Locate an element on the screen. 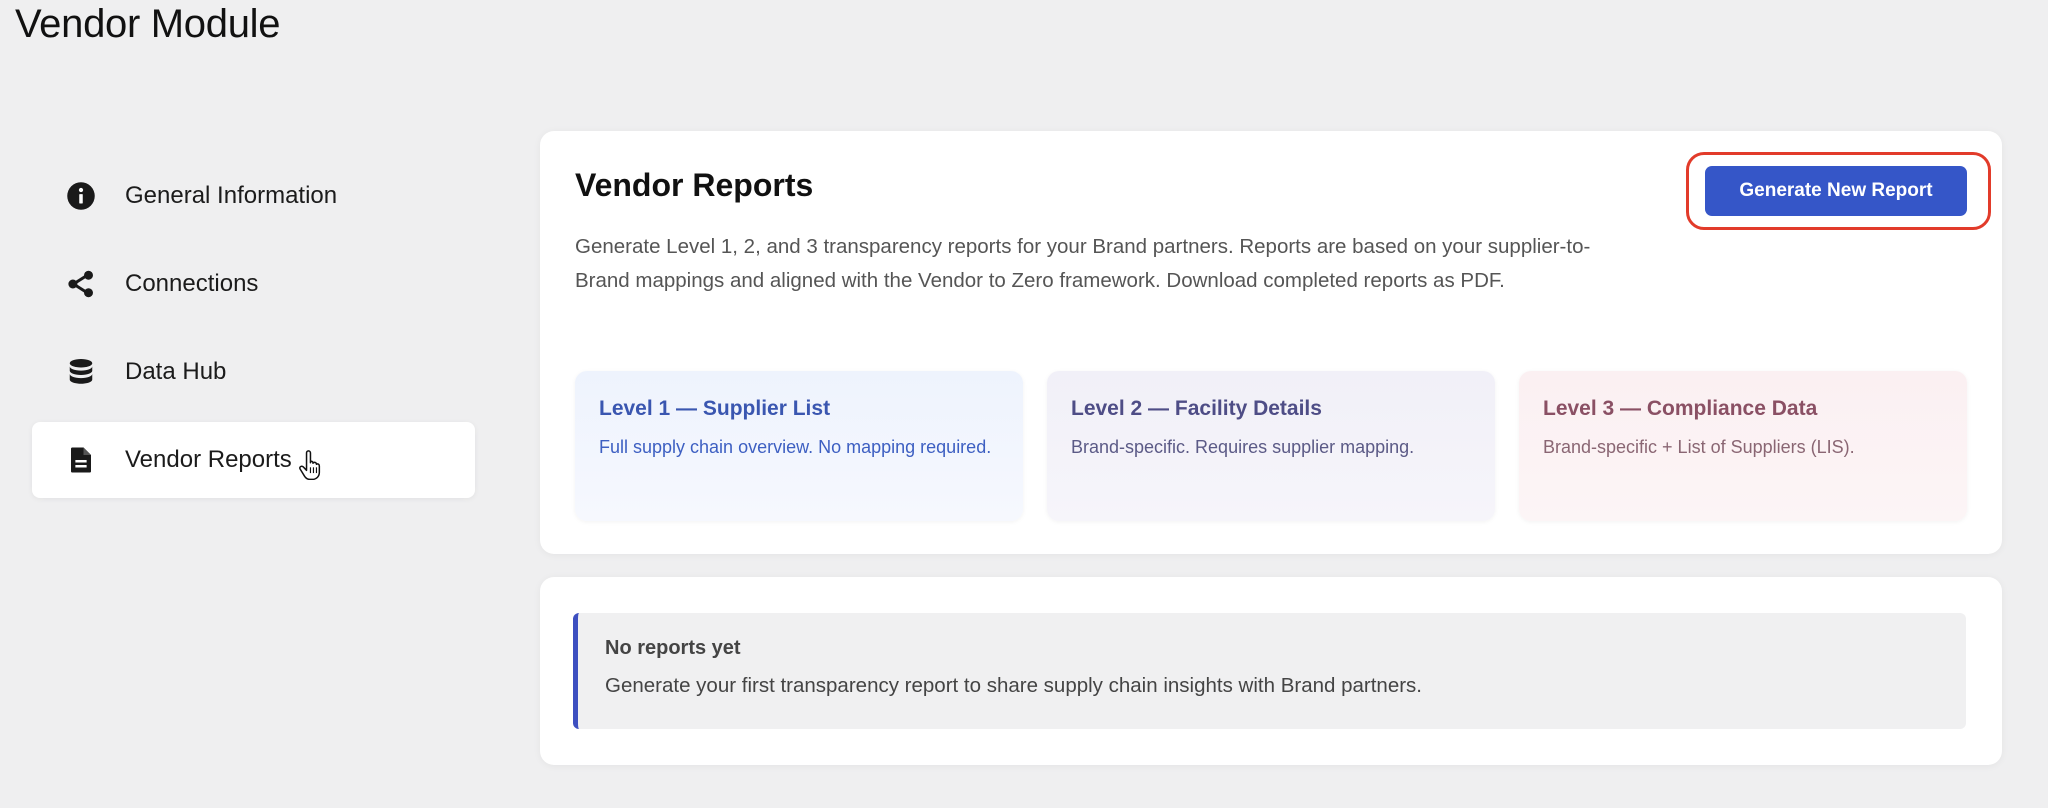 The width and height of the screenshot is (2048, 808). level-title: Level 1 — Supplier List is located at coordinates (715, 408).